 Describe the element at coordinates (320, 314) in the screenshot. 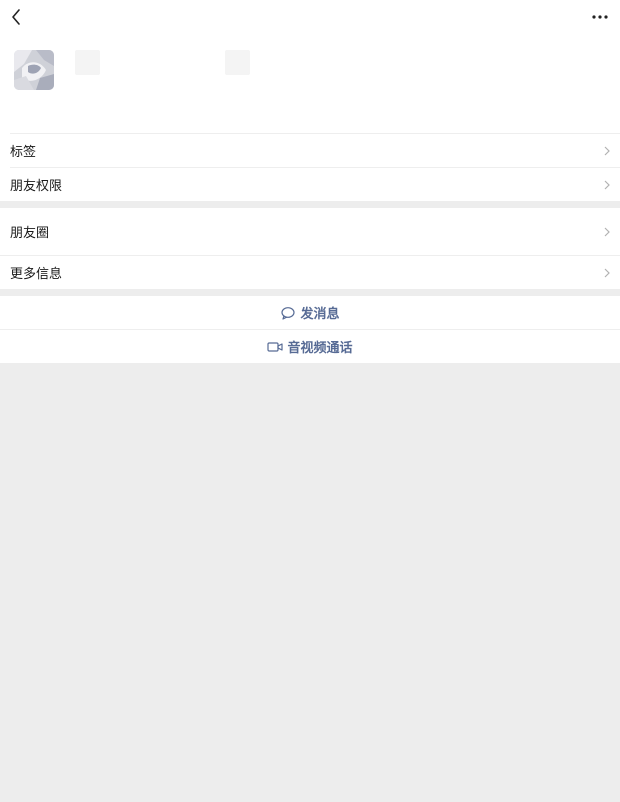

I see `send-message-label: 发消息` at that location.